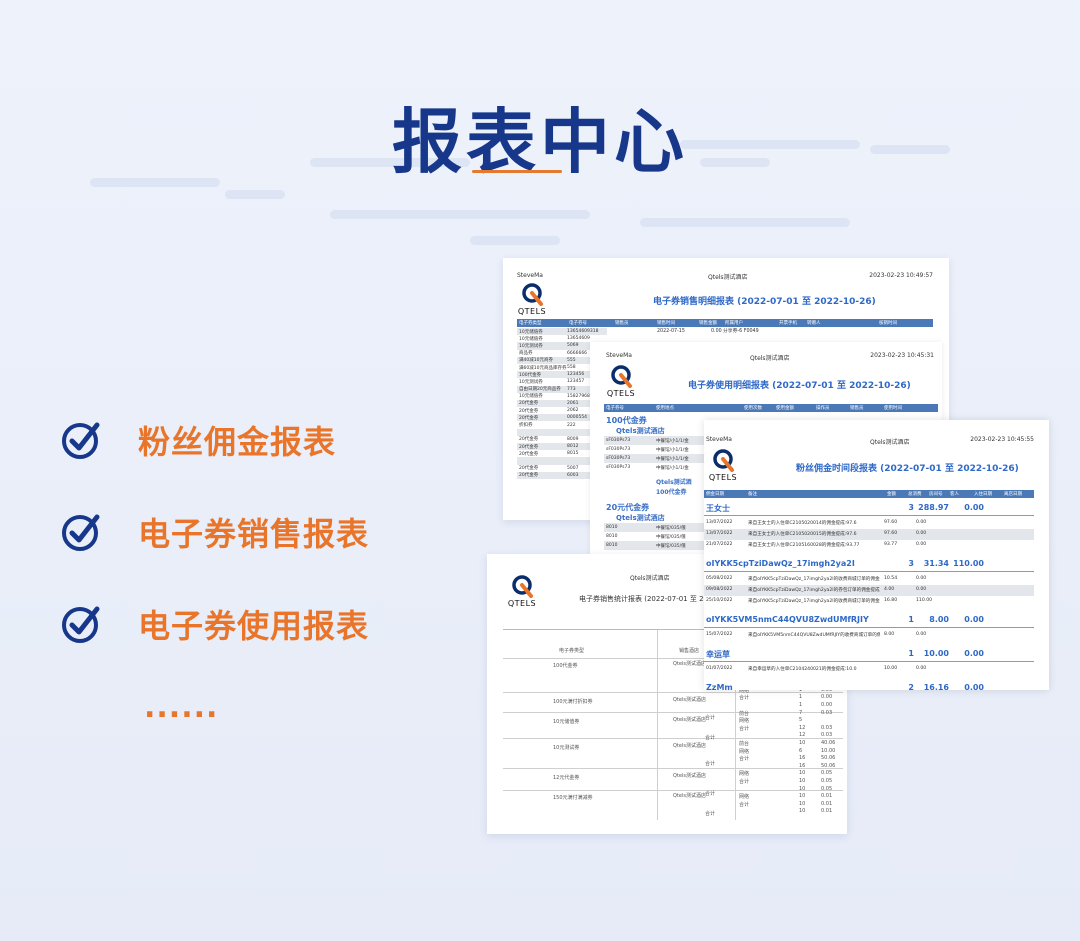 This screenshot has height=941, width=1080. I want to click on report-cell: 25/10/2022, so click(719, 600).